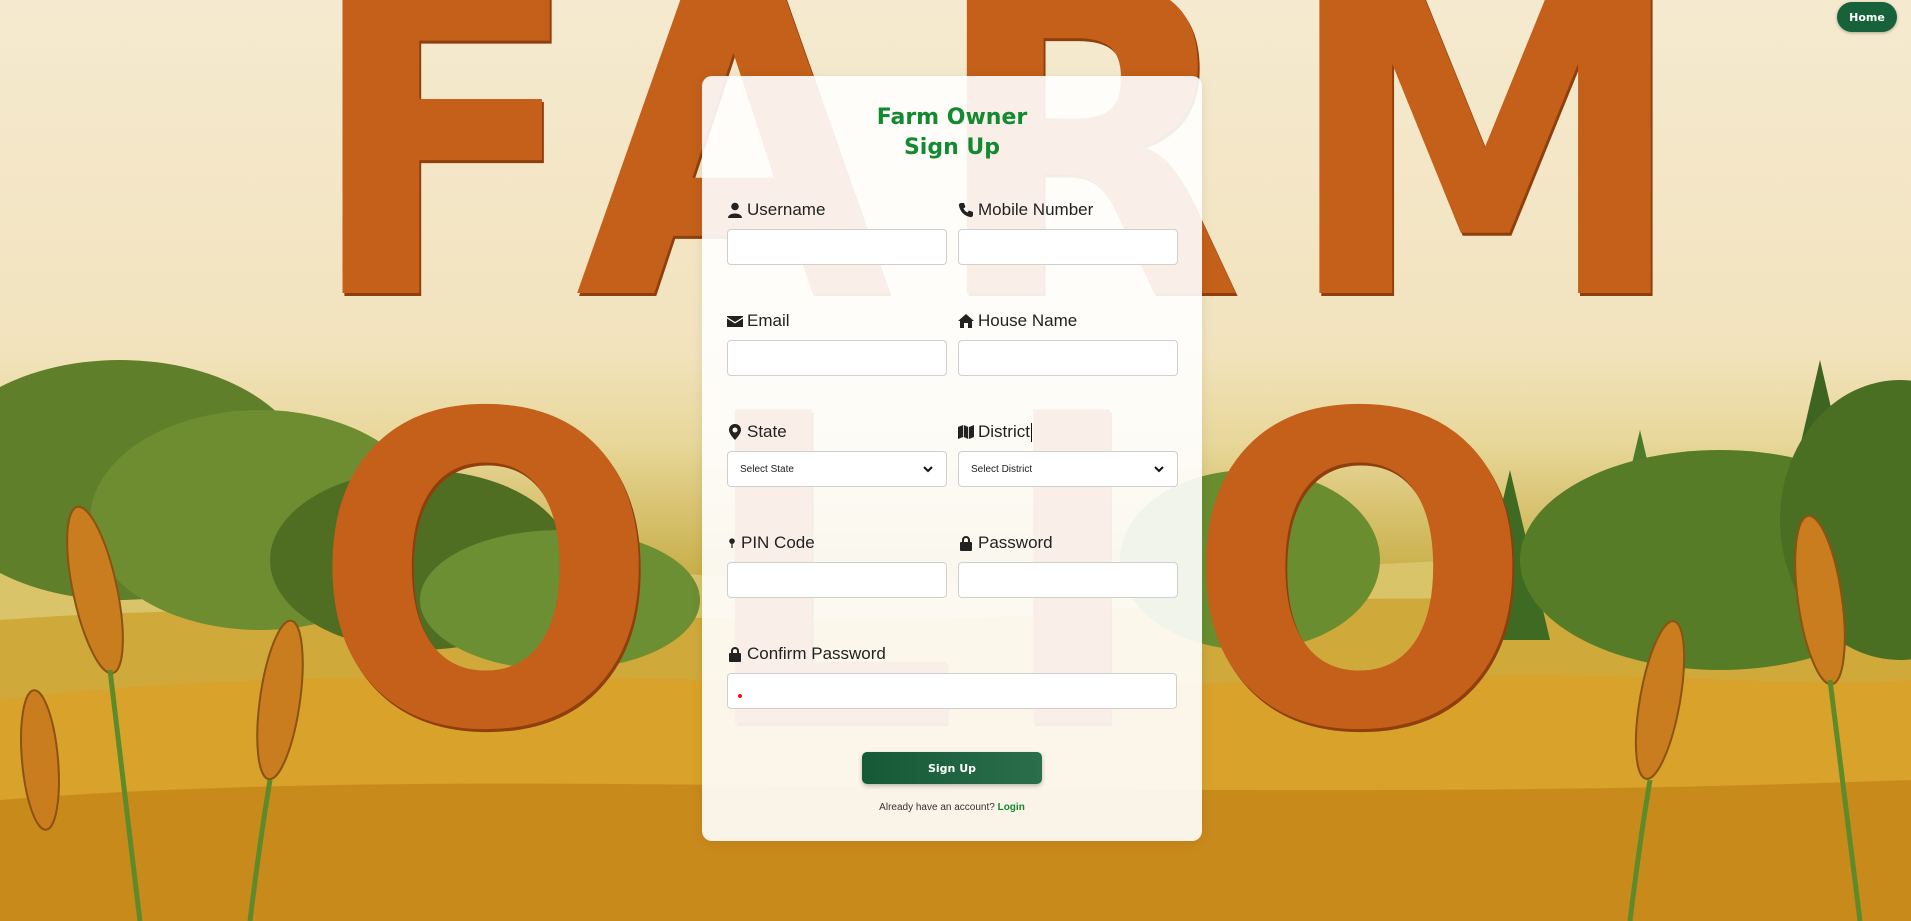 Image resolution: width=1911 pixels, height=921 pixels. What do you see at coordinates (1028, 320) in the screenshot?
I see `house-name-label: House Name` at bounding box center [1028, 320].